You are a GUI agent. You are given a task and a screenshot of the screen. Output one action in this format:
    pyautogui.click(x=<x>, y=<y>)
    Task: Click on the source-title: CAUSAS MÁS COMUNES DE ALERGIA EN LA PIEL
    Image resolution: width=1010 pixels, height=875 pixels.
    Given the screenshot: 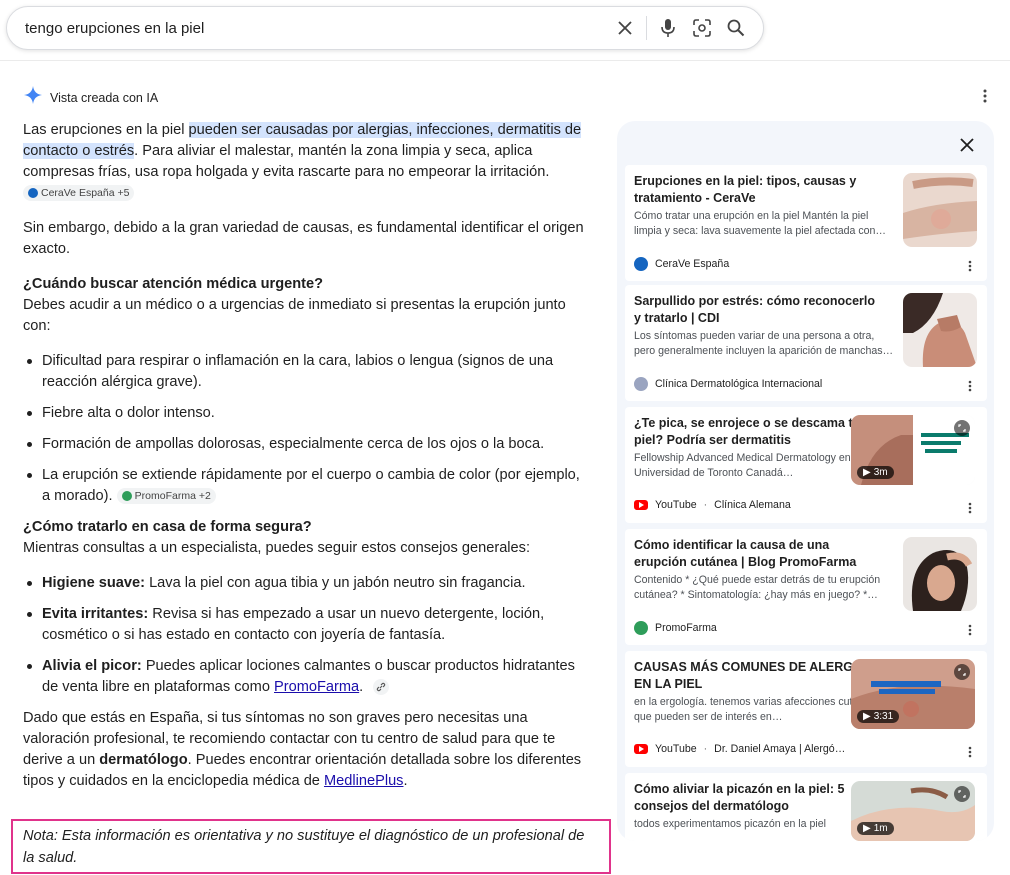 What is the action you would take?
    pyautogui.click(x=759, y=676)
    